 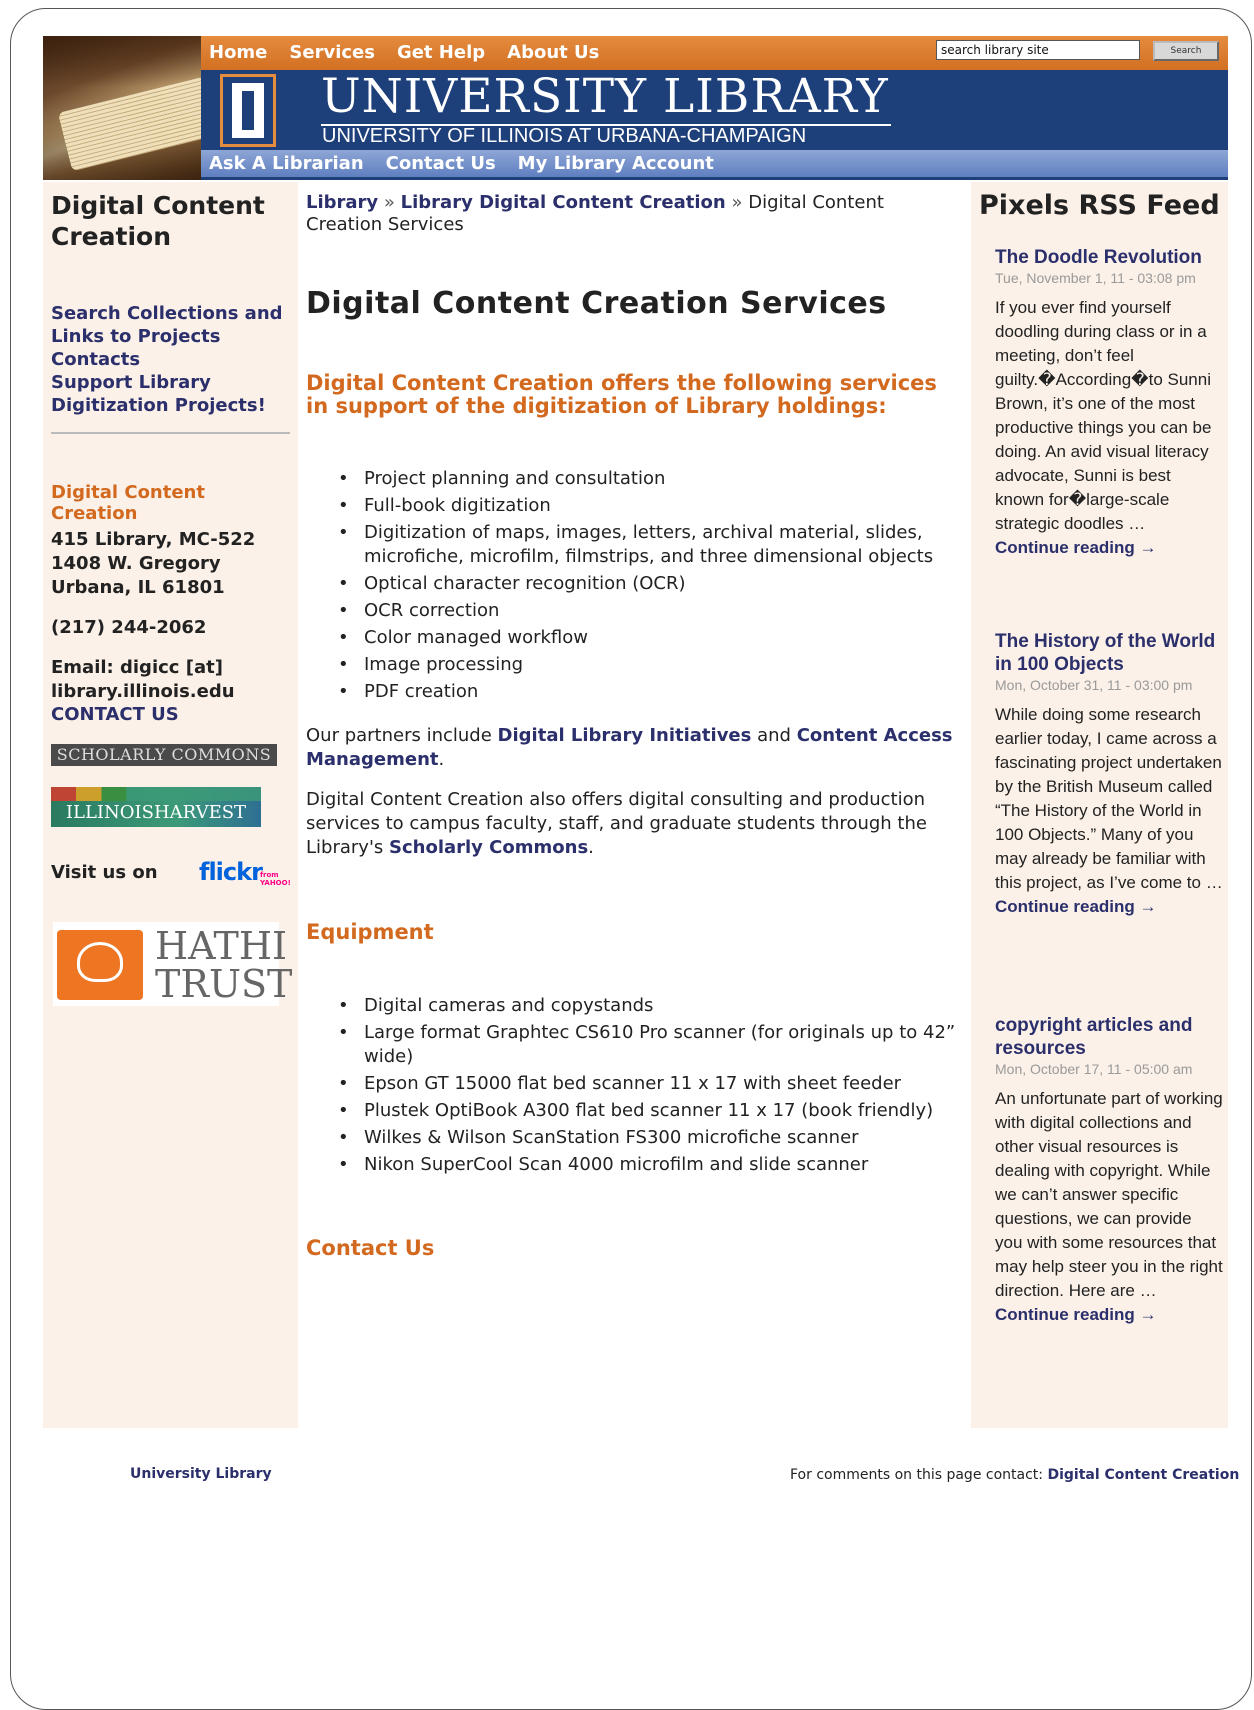 I want to click on rss-post-title: copyright articles and resources, so click(x=1109, y=1037).